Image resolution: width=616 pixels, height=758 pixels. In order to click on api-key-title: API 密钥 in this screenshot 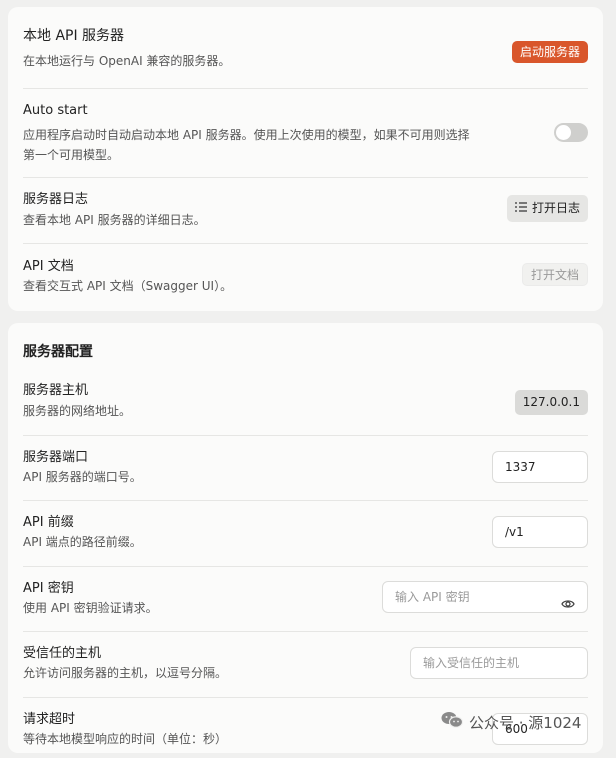, I will do `click(48, 588)`.